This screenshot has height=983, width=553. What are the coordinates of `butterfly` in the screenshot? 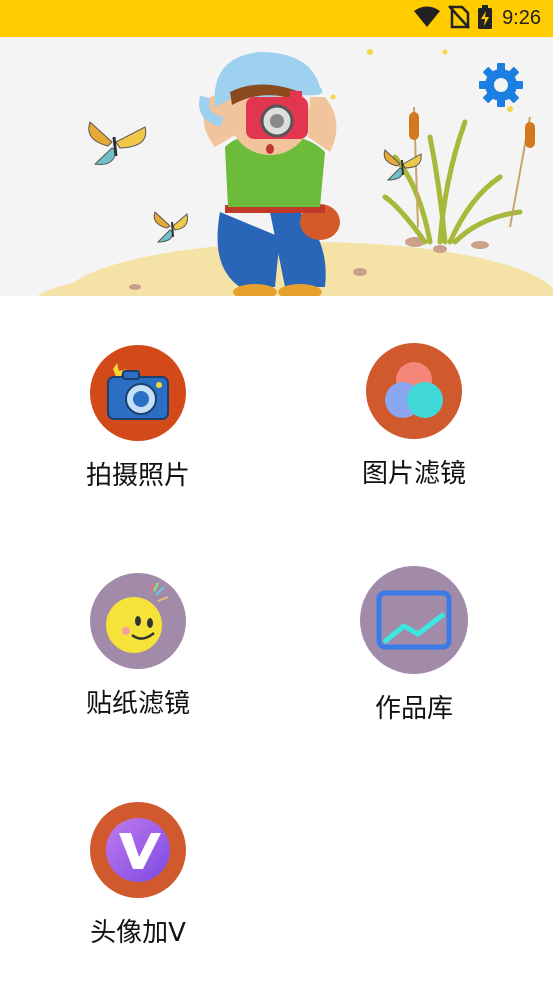 It's located at (117, 143).